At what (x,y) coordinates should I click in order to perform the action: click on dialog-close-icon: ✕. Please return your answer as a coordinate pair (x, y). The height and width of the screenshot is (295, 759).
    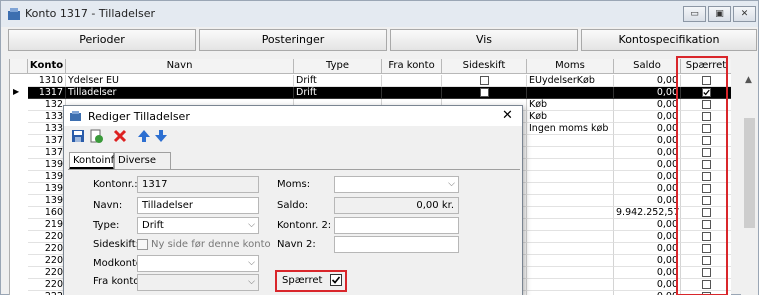
    Looking at the image, I should click on (507, 115).